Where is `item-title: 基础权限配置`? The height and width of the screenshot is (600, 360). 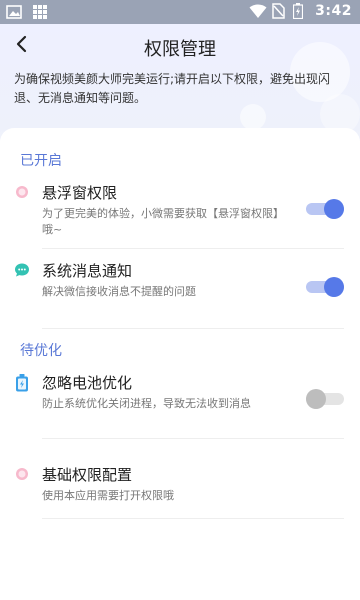
item-title: 基础权限配置 is located at coordinates (87, 475).